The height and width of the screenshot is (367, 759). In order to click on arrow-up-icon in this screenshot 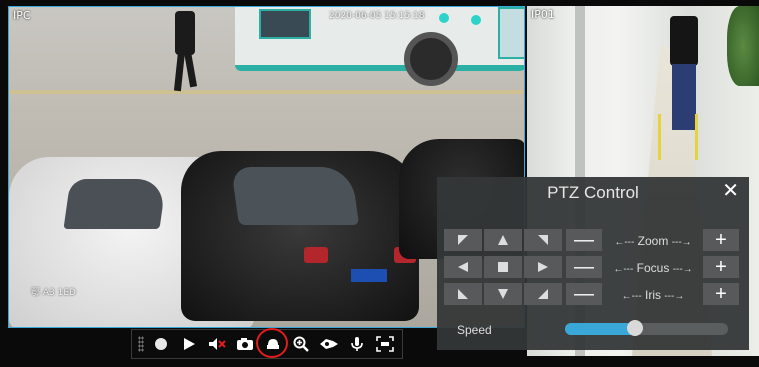, I will do `click(503, 240)`.